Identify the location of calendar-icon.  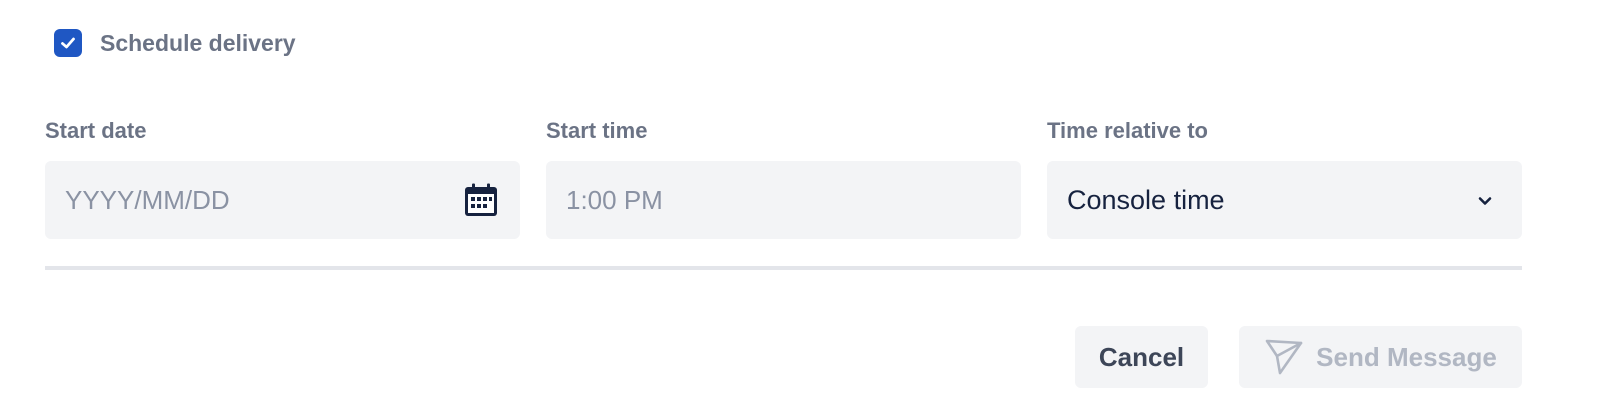
(481, 200).